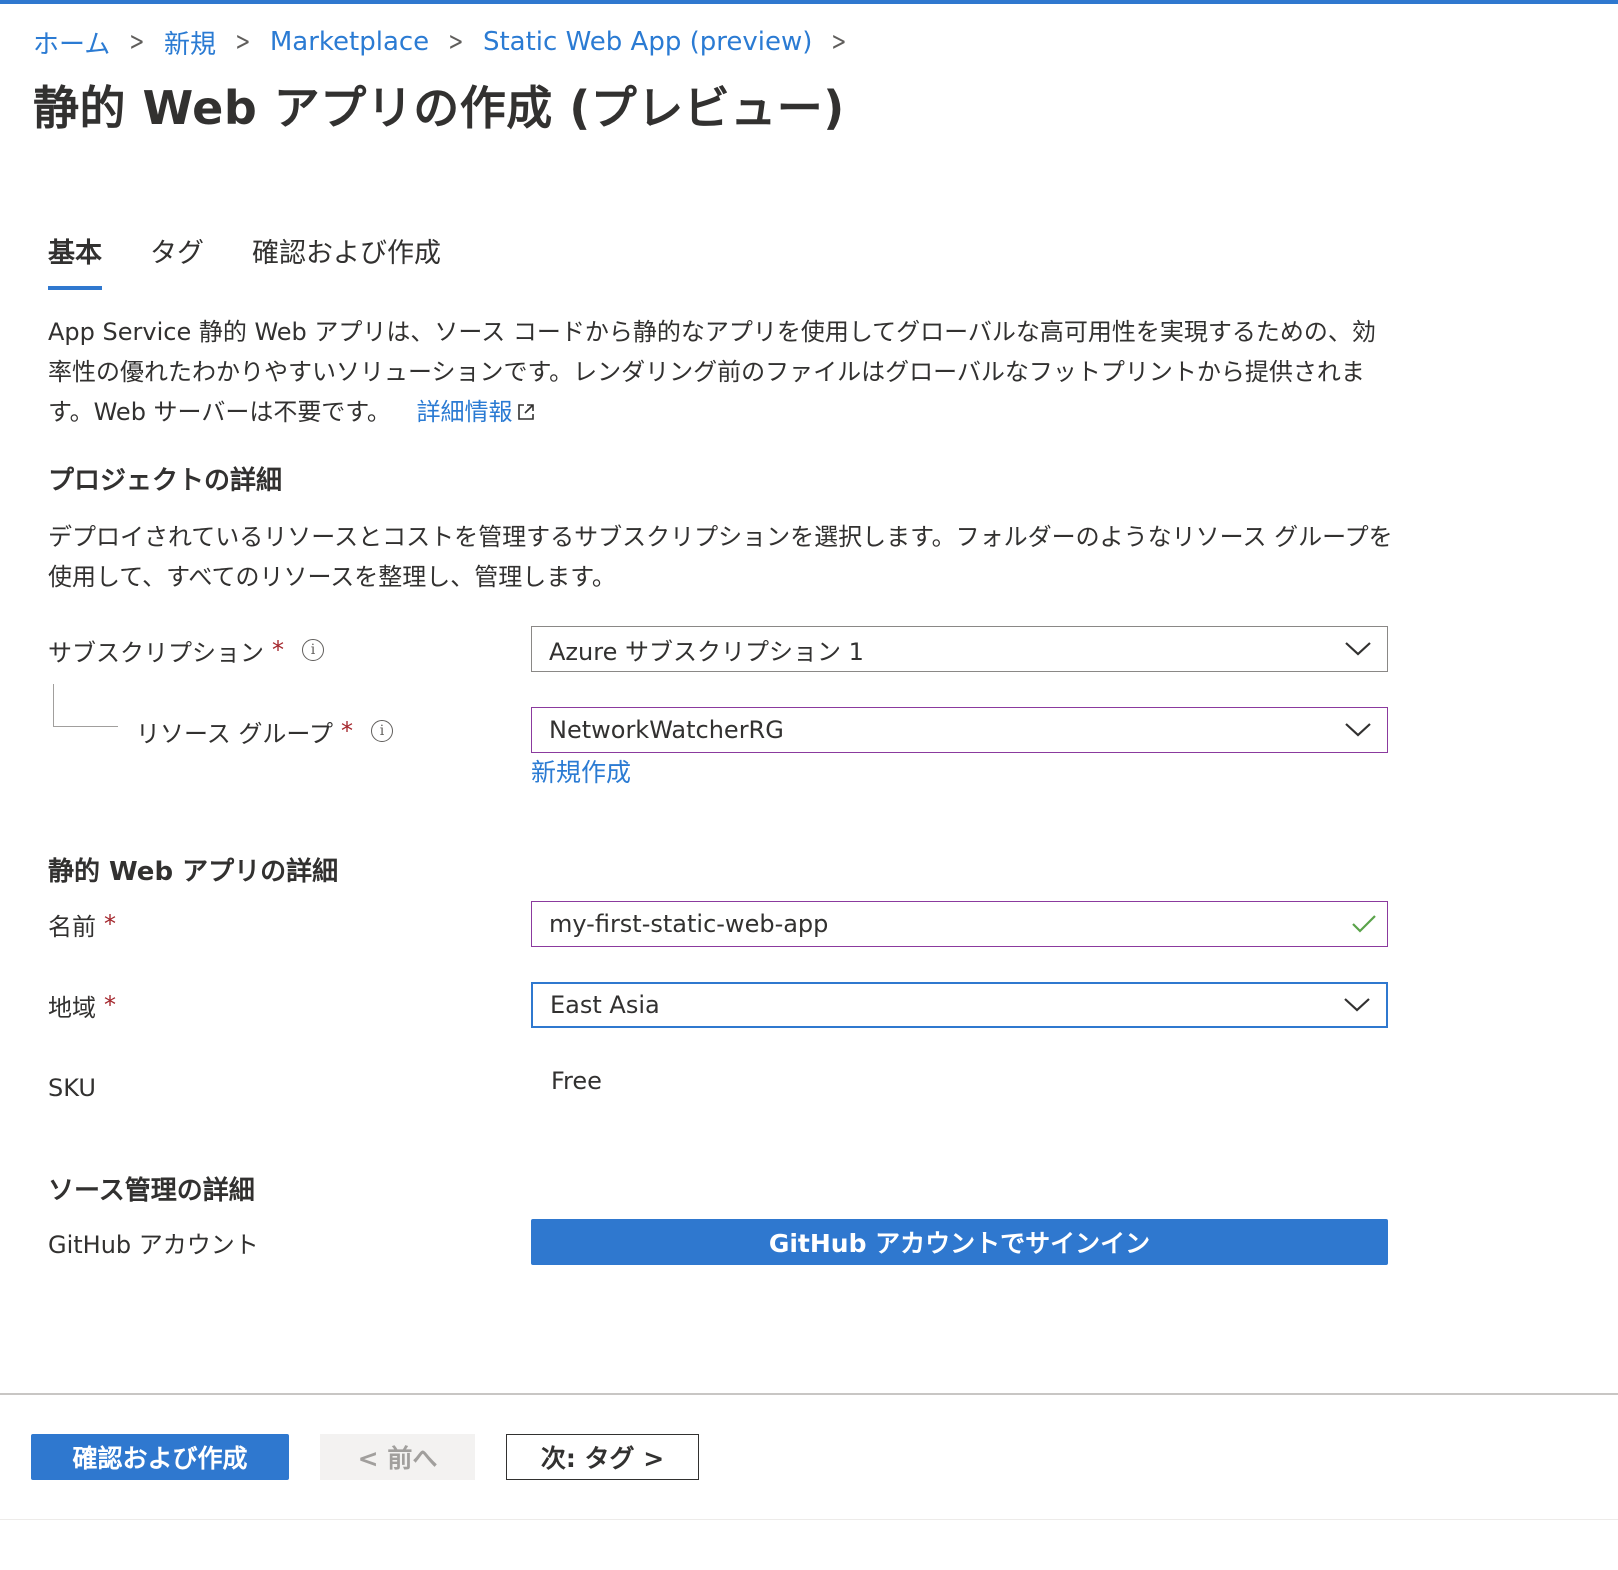  I want to click on learn-more-label: 詳細情報, so click(464, 412).